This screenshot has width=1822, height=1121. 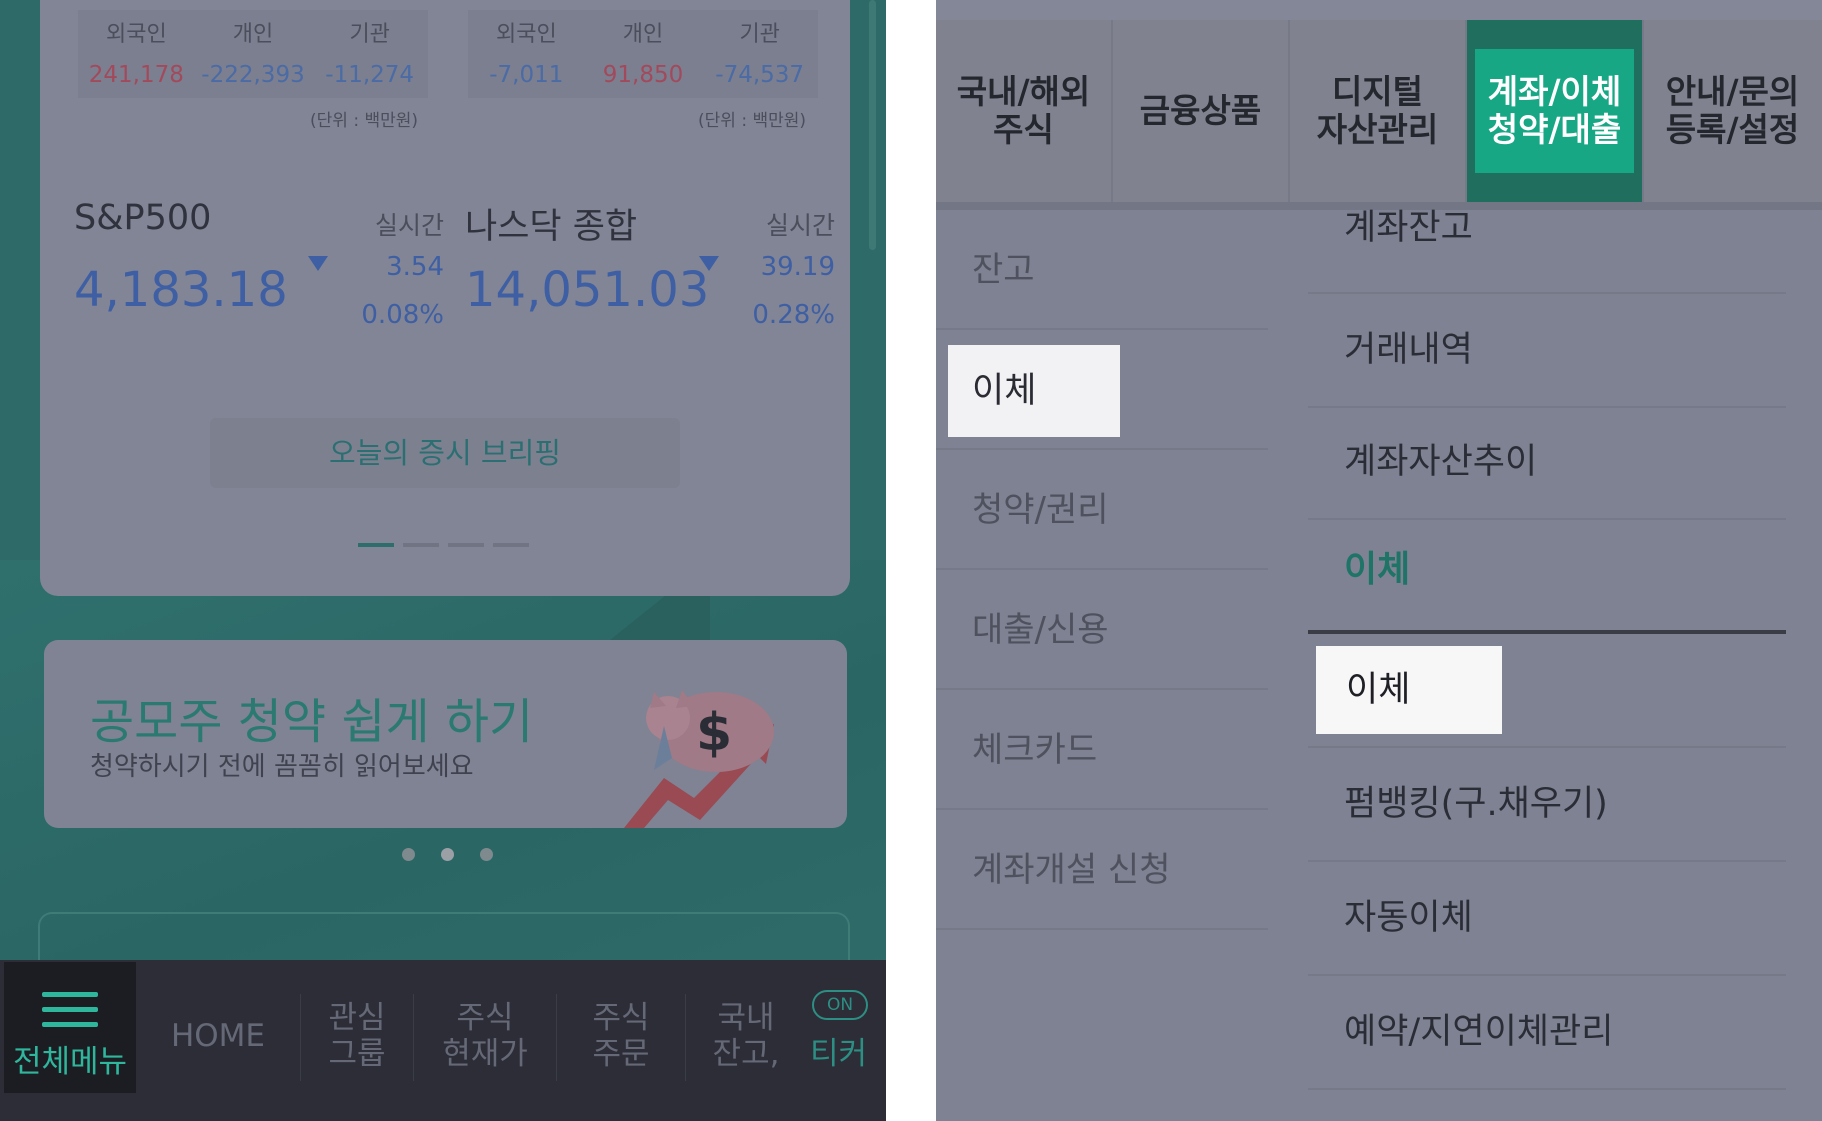 What do you see at coordinates (1102, 510) in the screenshot?
I see `category-item: 청약/권리` at bounding box center [1102, 510].